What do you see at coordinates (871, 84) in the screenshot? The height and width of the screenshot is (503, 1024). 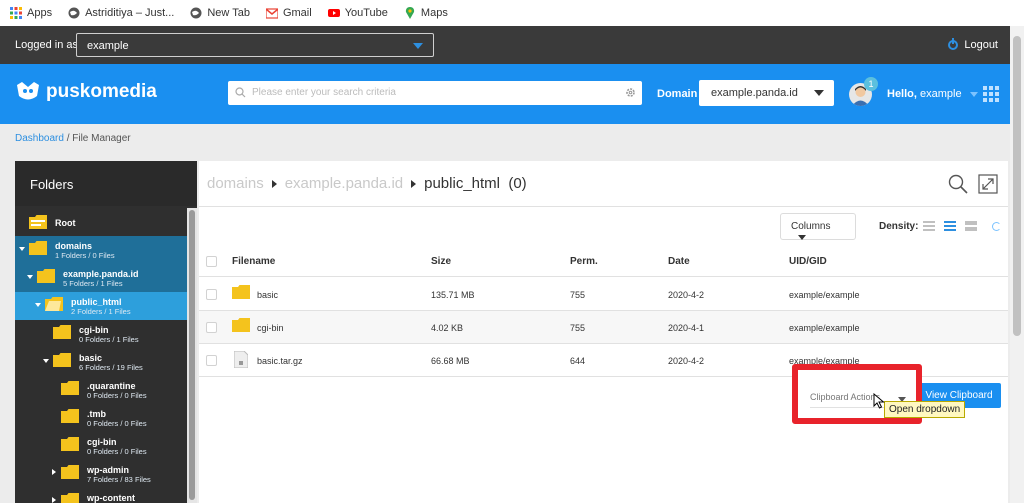 I see `notification-badge: 1` at bounding box center [871, 84].